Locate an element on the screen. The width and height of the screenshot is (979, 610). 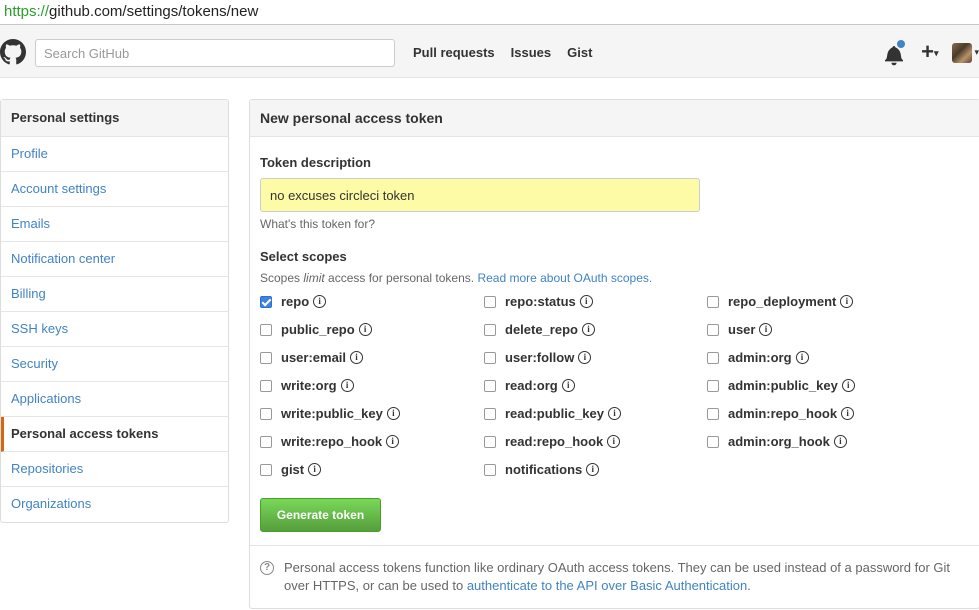
nav-pull-requests: Pull requests is located at coordinates (454, 52).